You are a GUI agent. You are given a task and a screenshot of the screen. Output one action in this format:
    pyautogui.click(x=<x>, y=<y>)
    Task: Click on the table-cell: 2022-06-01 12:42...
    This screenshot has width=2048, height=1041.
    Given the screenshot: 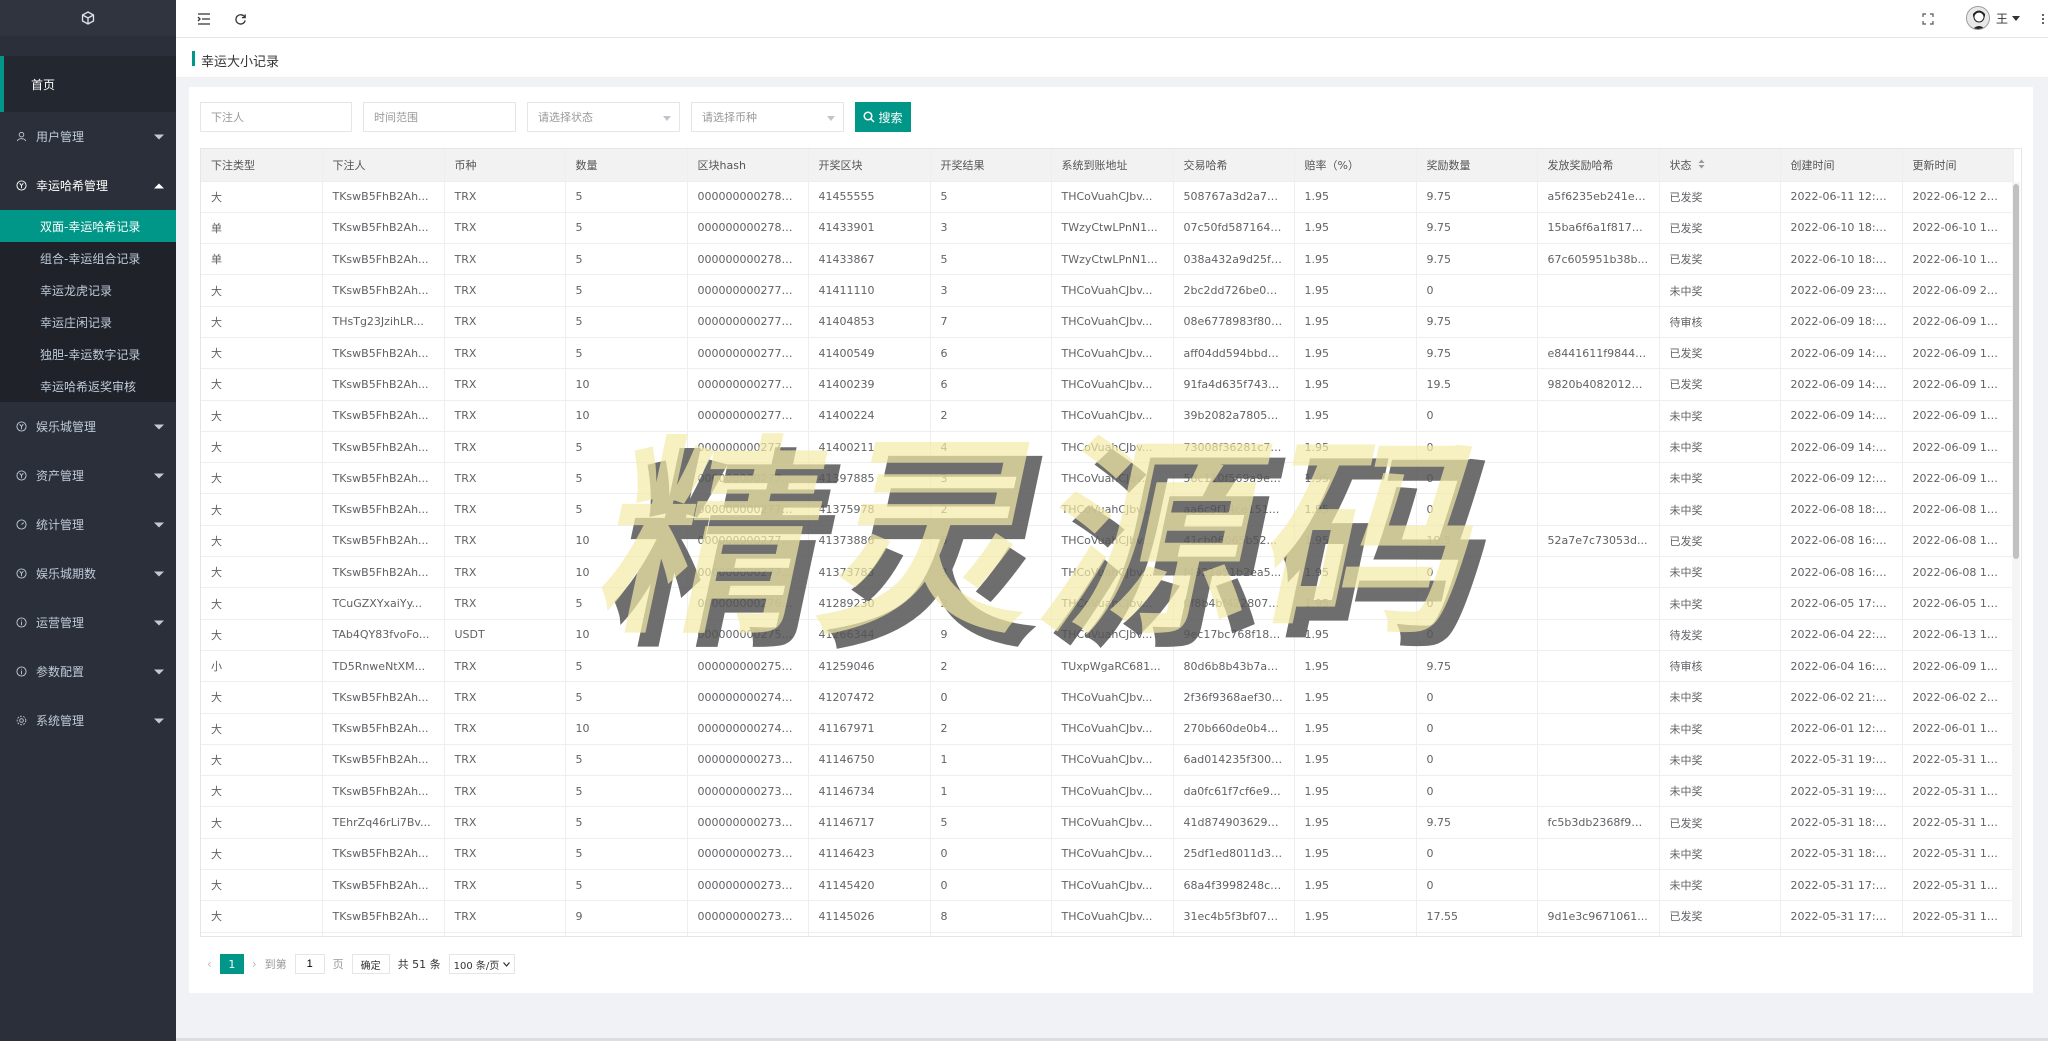 What is the action you would take?
    pyautogui.click(x=1958, y=729)
    